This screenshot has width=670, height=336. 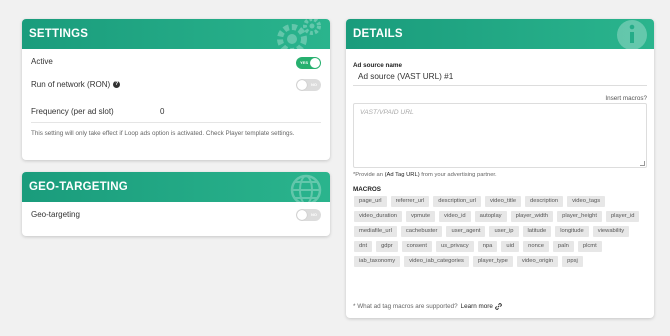 What do you see at coordinates (436, 261) in the screenshot?
I see `macro-chip: video_iab_categories` at bounding box center [436, 261].